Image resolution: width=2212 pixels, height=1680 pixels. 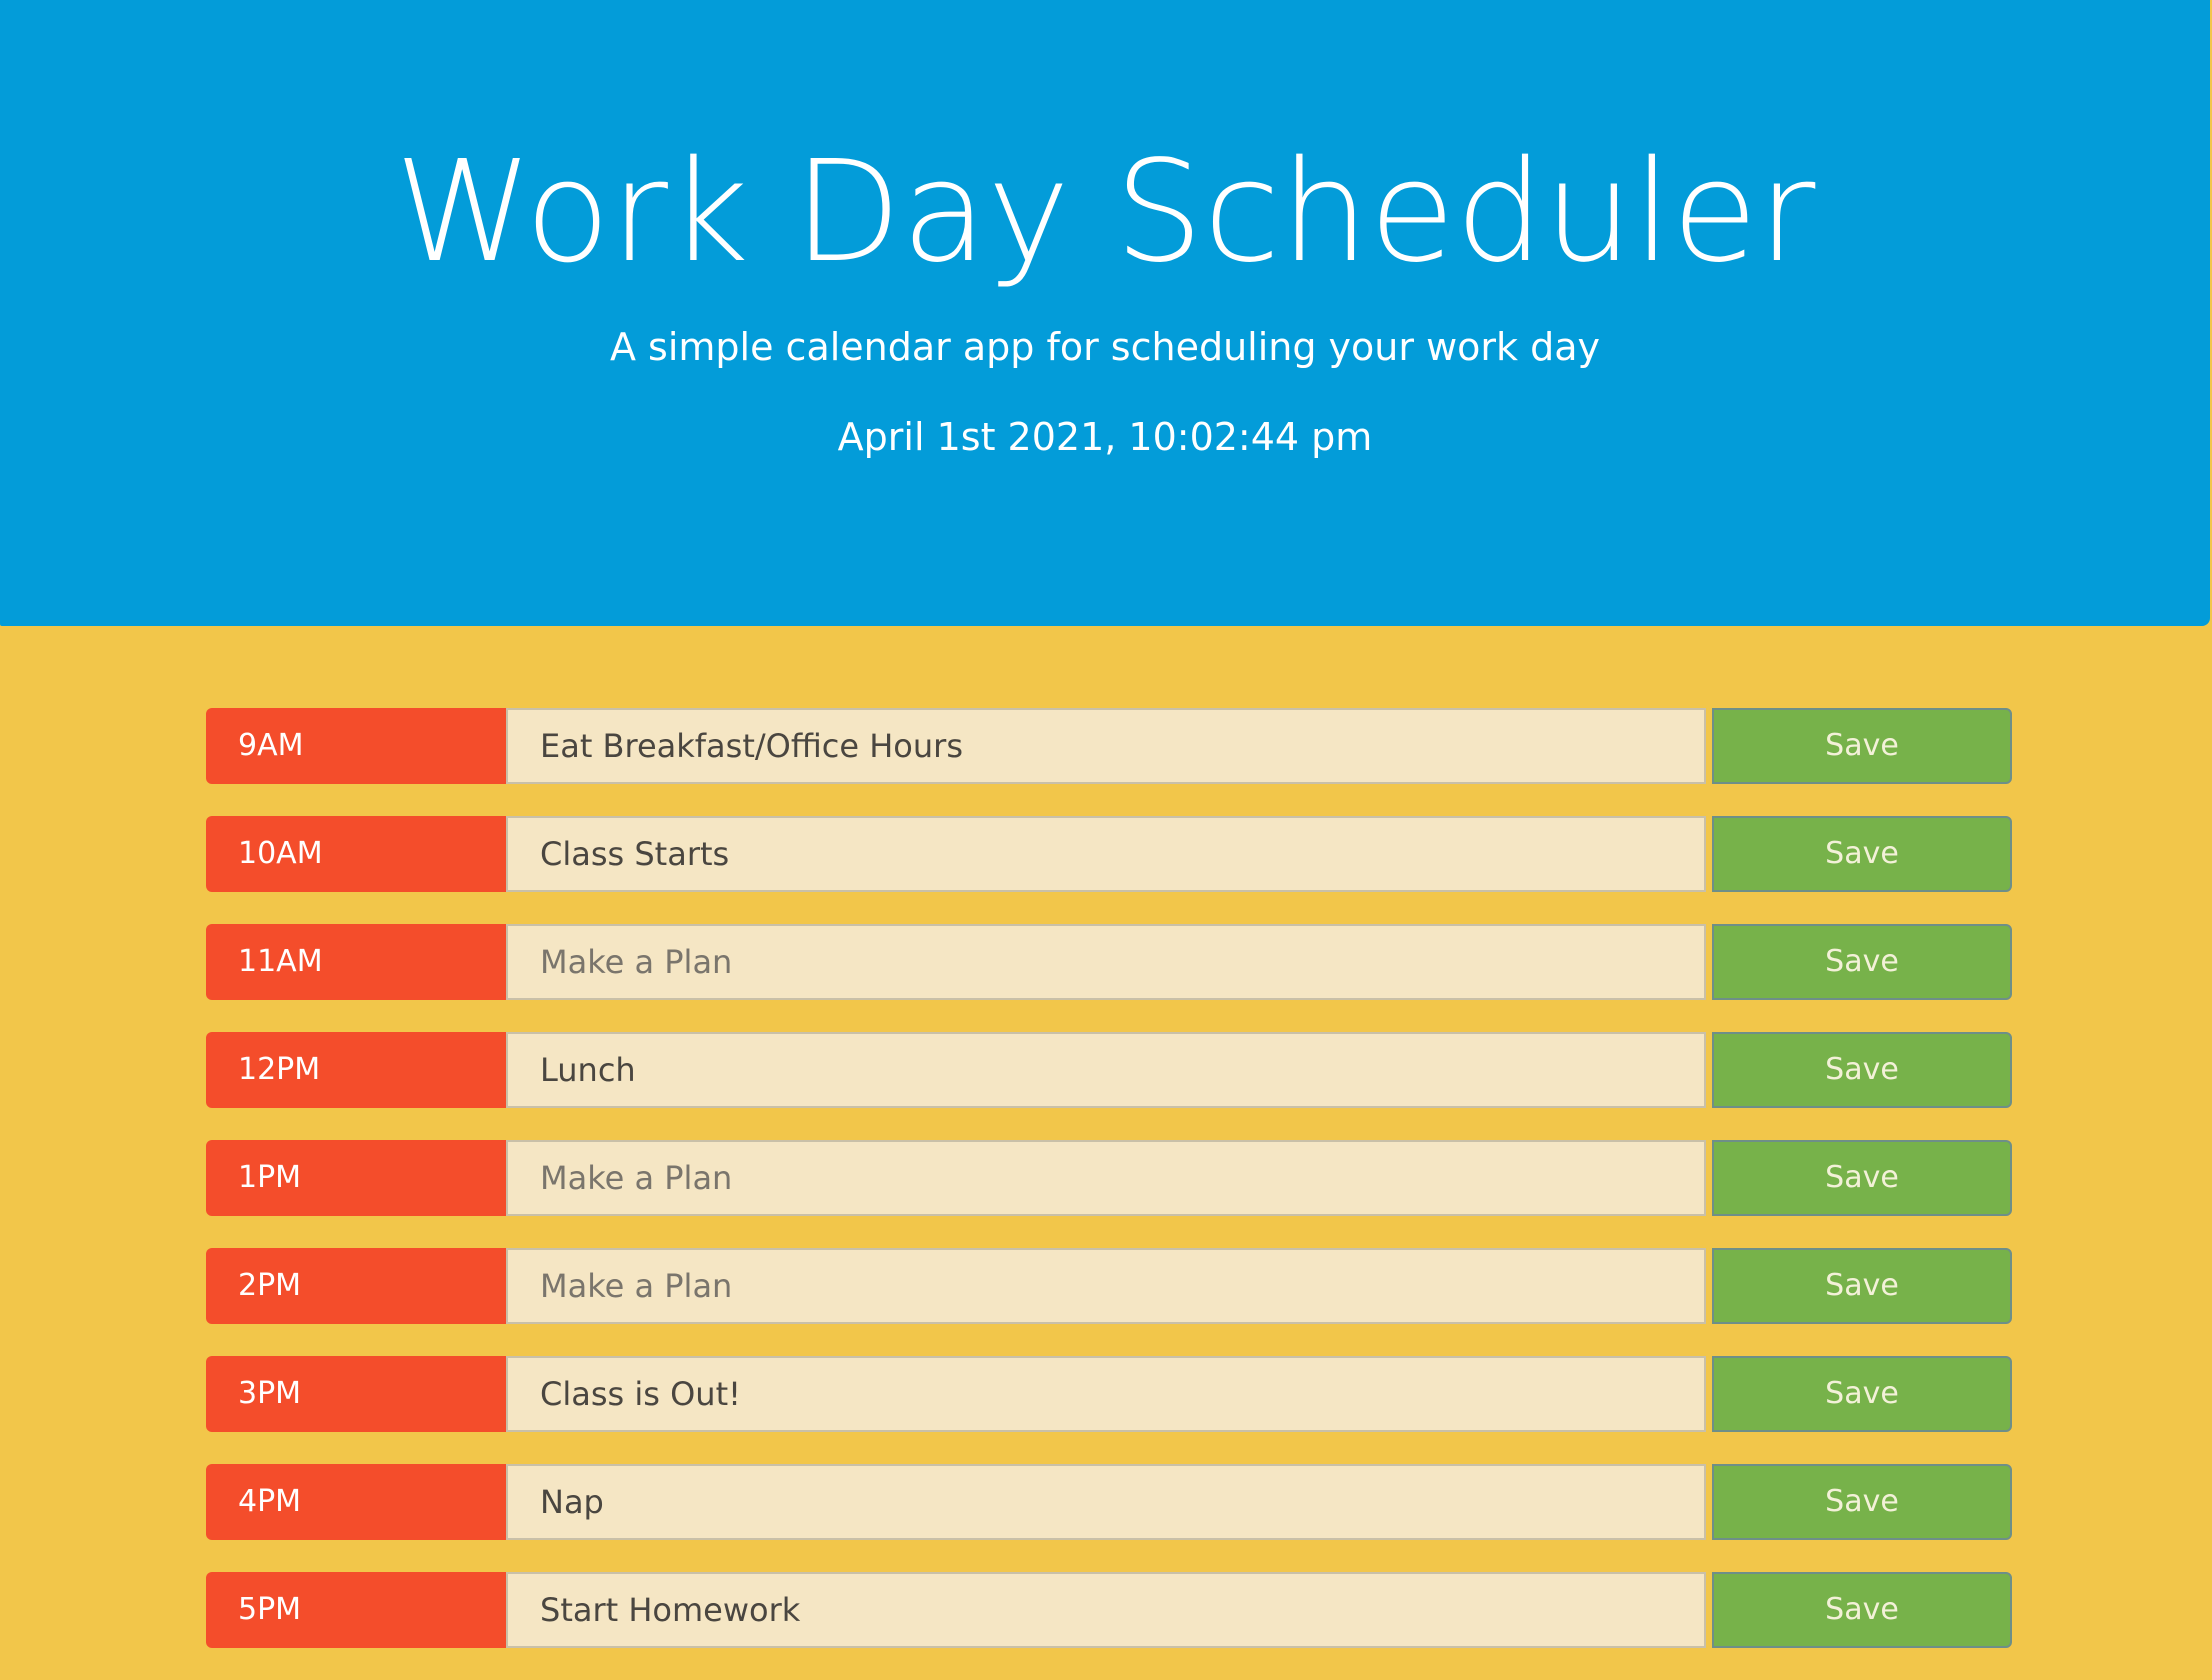 I want to click on time-block-row: 9AM Save, so click(x=1109, y=746).